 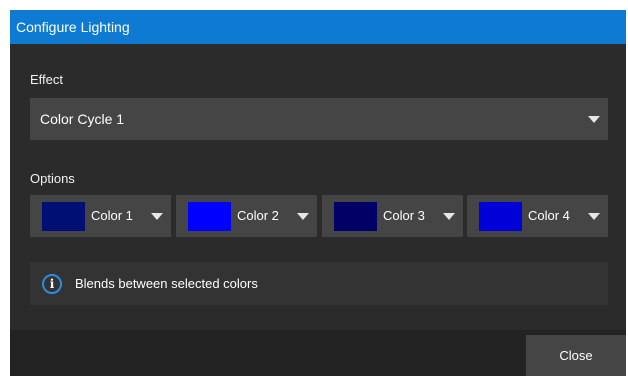 I want to click on color-3-label: Color 3, so click(x=404, y=215).